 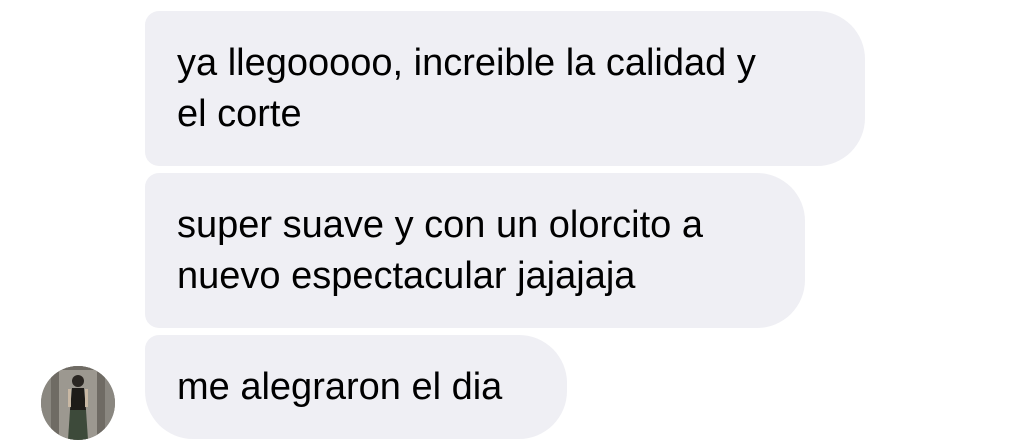 What do you see at coordinates (356, 387) in the screenshot?
I see `message-bubble: me alegraron el dia` at bounding box center [356, 387].